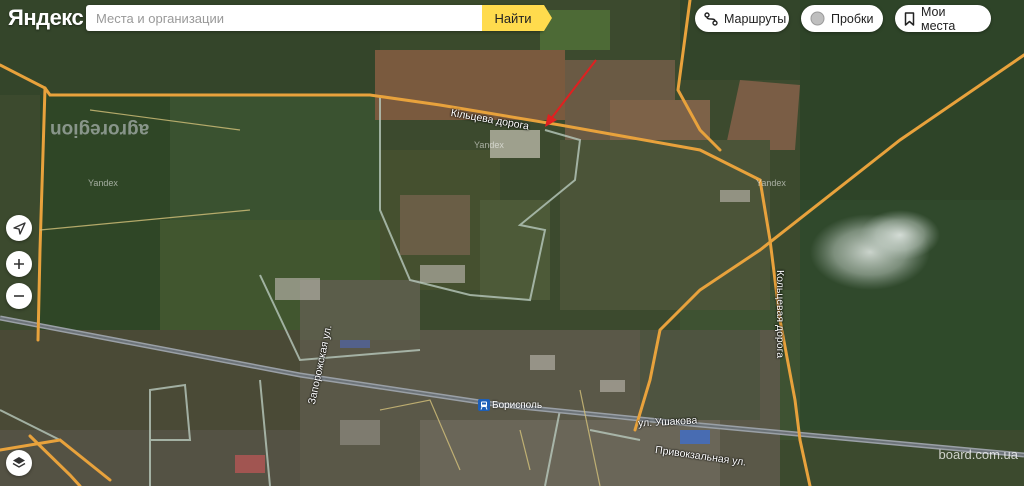  I want to click on traffic-button: Пробки, so click(842, 18).